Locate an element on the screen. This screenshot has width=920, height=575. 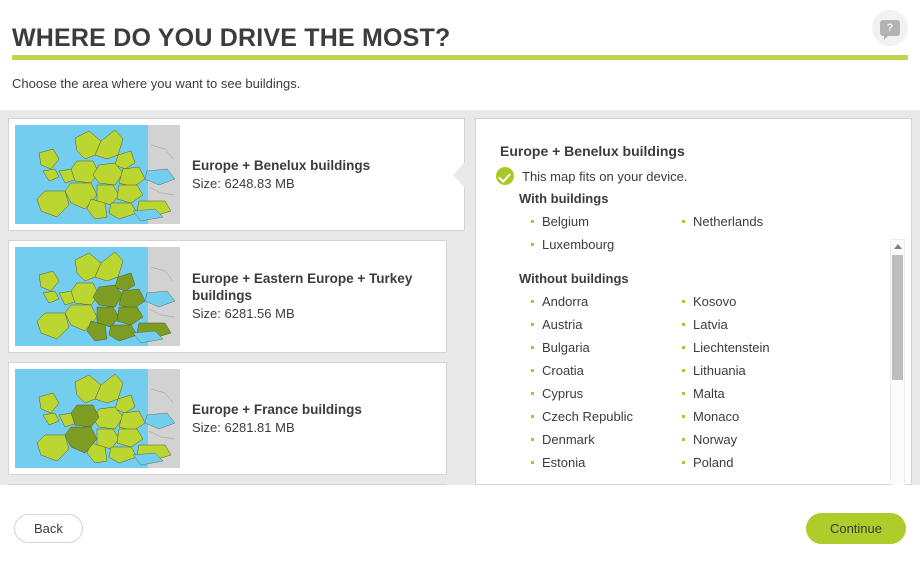
country-column-right: Netherlands is located at coordinates (758, 233).